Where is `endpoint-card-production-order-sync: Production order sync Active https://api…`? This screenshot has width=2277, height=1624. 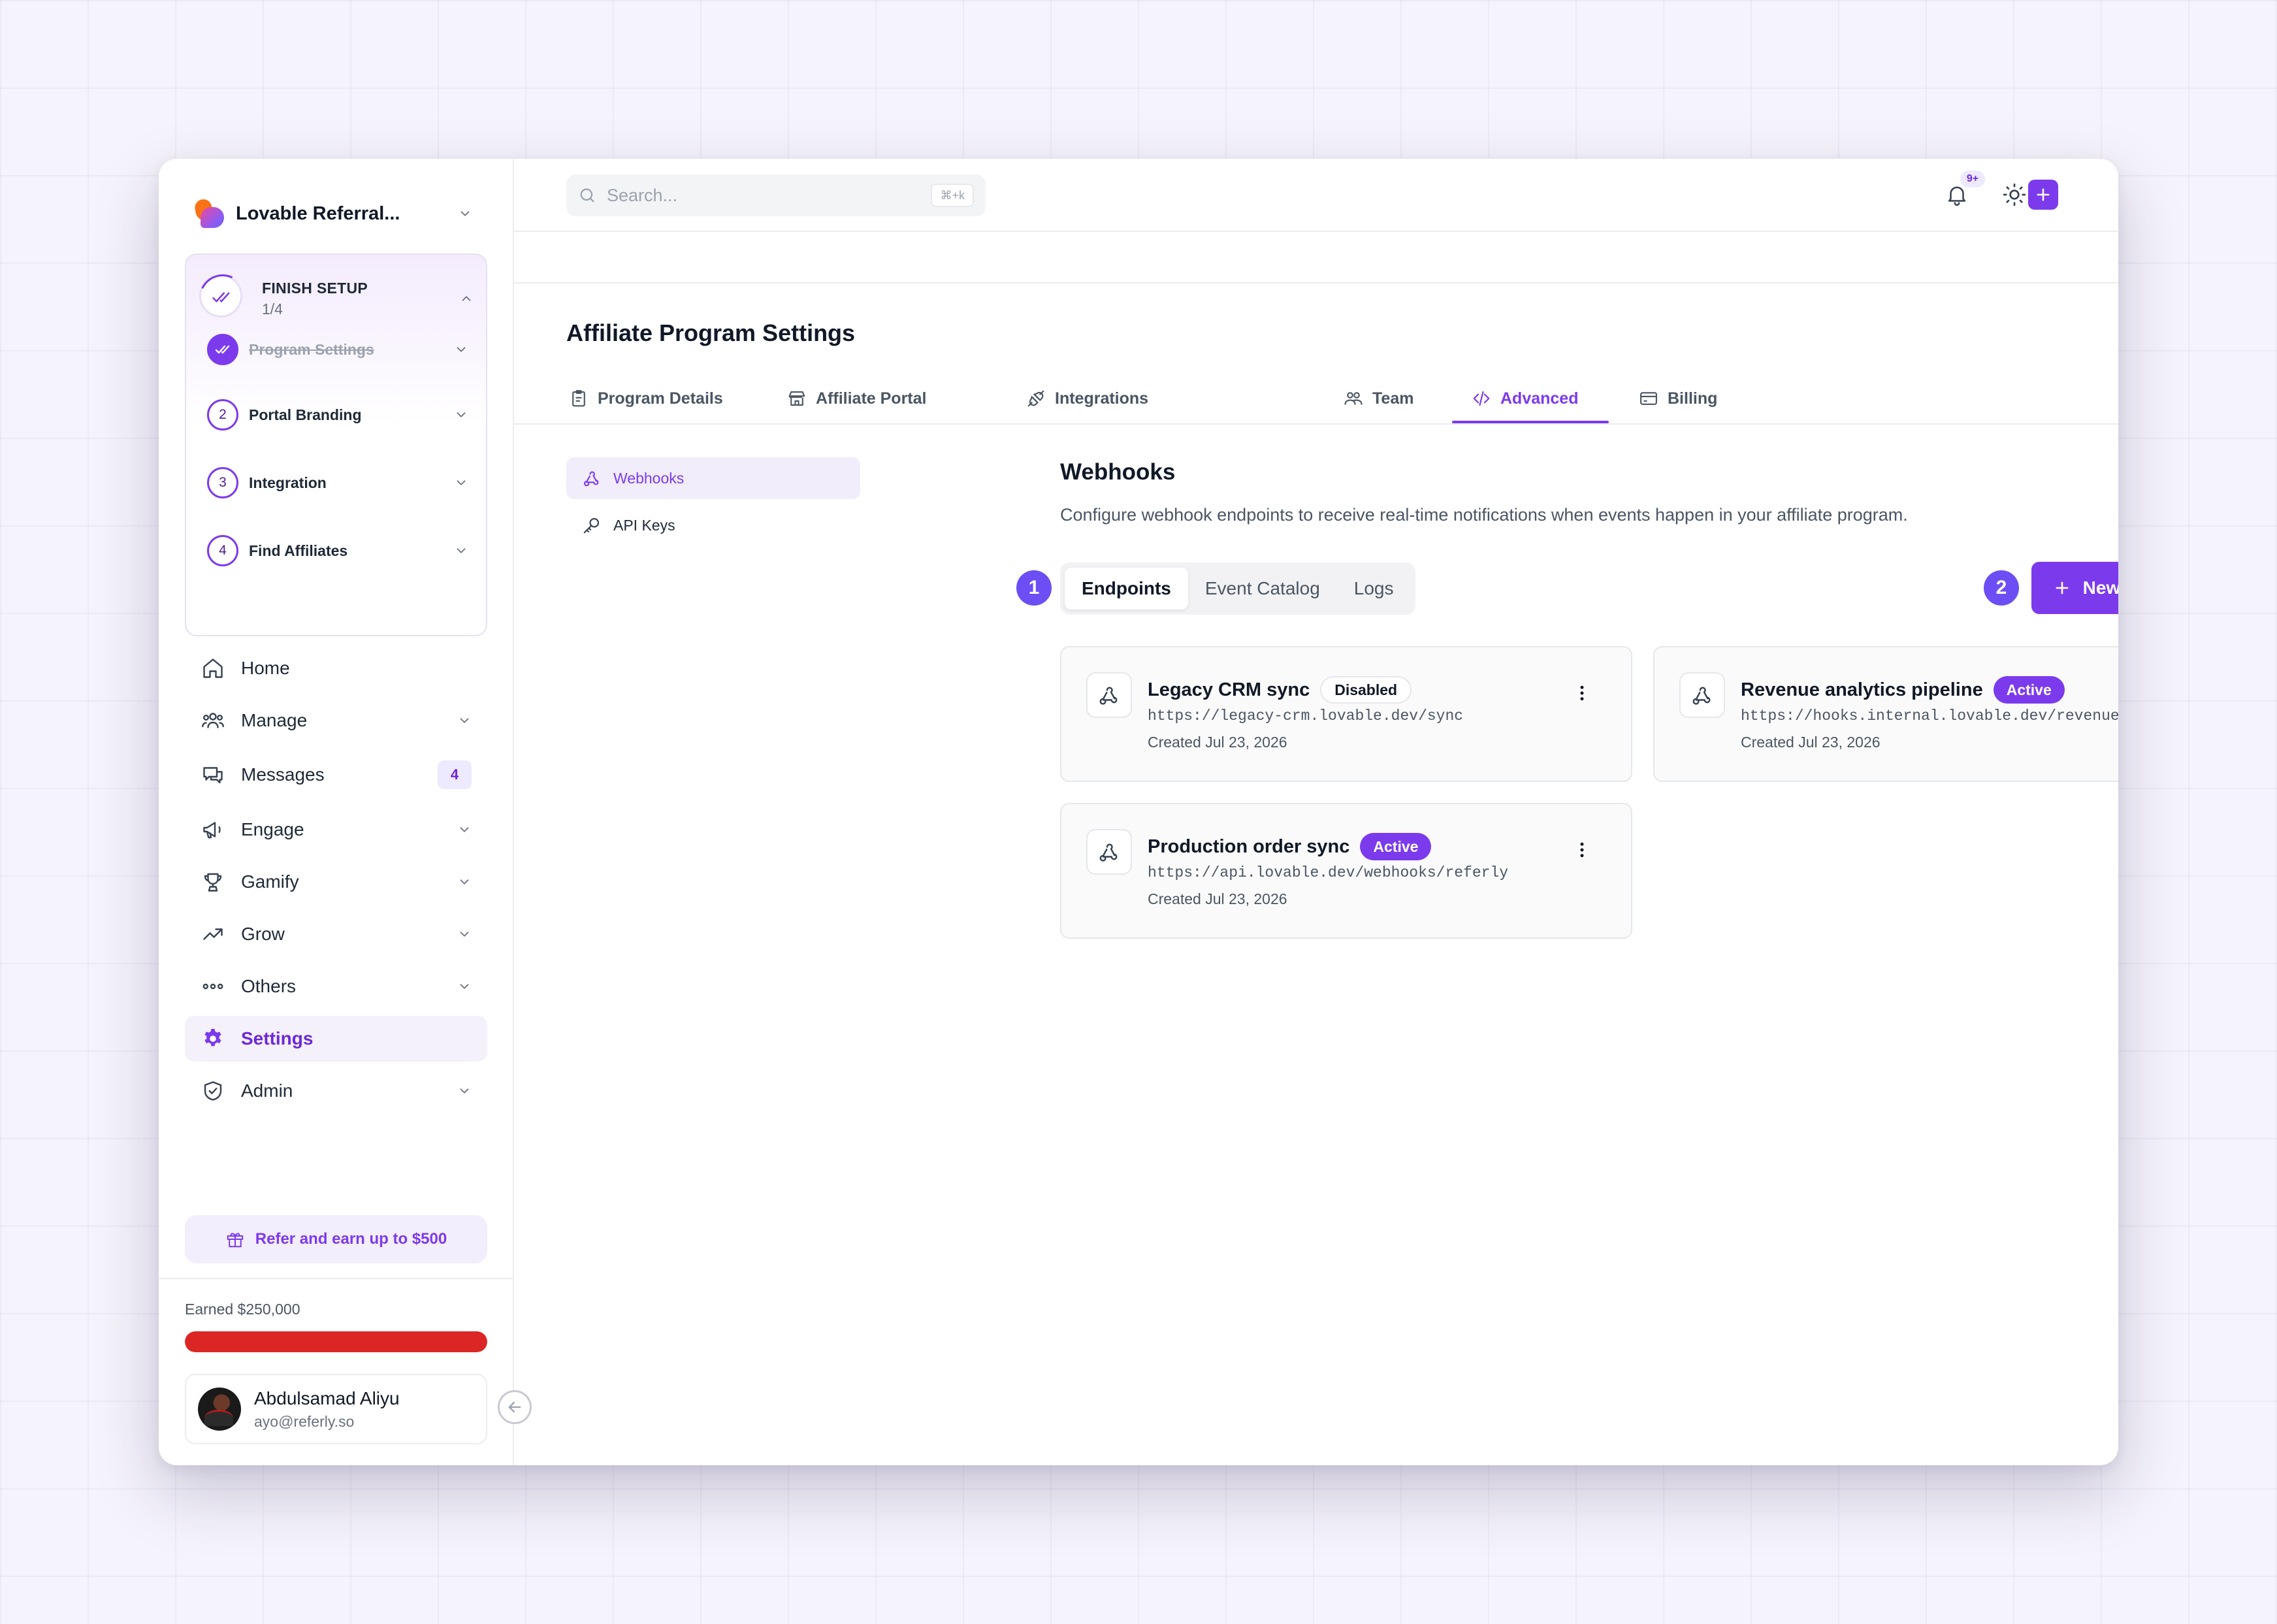
endpoint-card-production-order-sync: Production order sync Active https://api… is located at coordinates (1346, 871).